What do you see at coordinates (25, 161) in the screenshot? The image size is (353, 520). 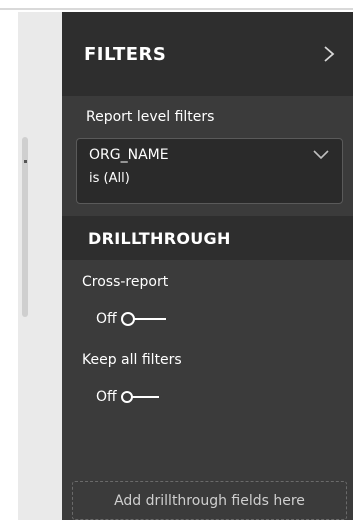 I see `page-marker` at bounding box center [25, 161].